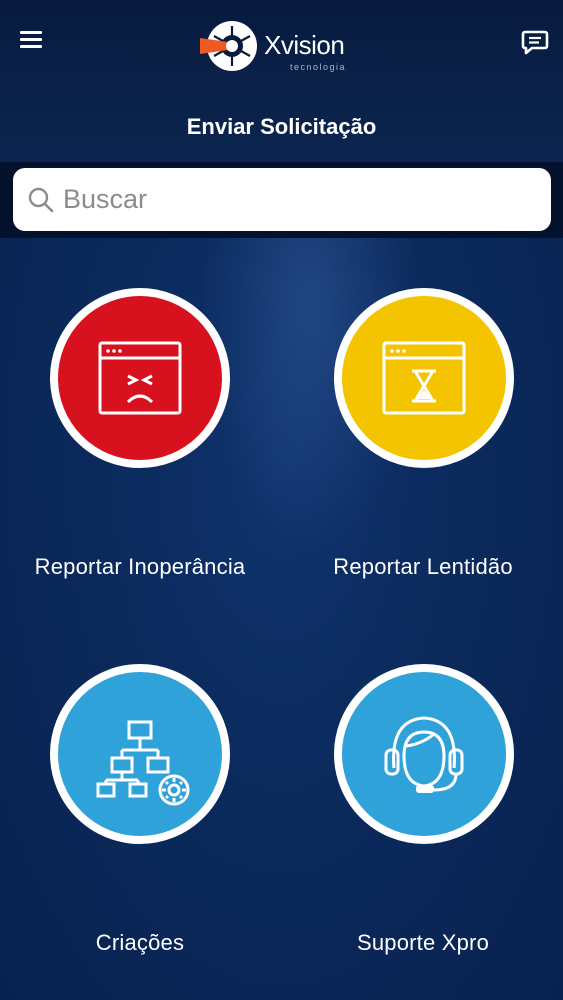 Image resolution: width=563 pixels, height=1000 pixels. What do you see at coordinates (318, 67) in the screenshot?
I see `brand-tagline: tecnologia` at bounding box center [318, 67].